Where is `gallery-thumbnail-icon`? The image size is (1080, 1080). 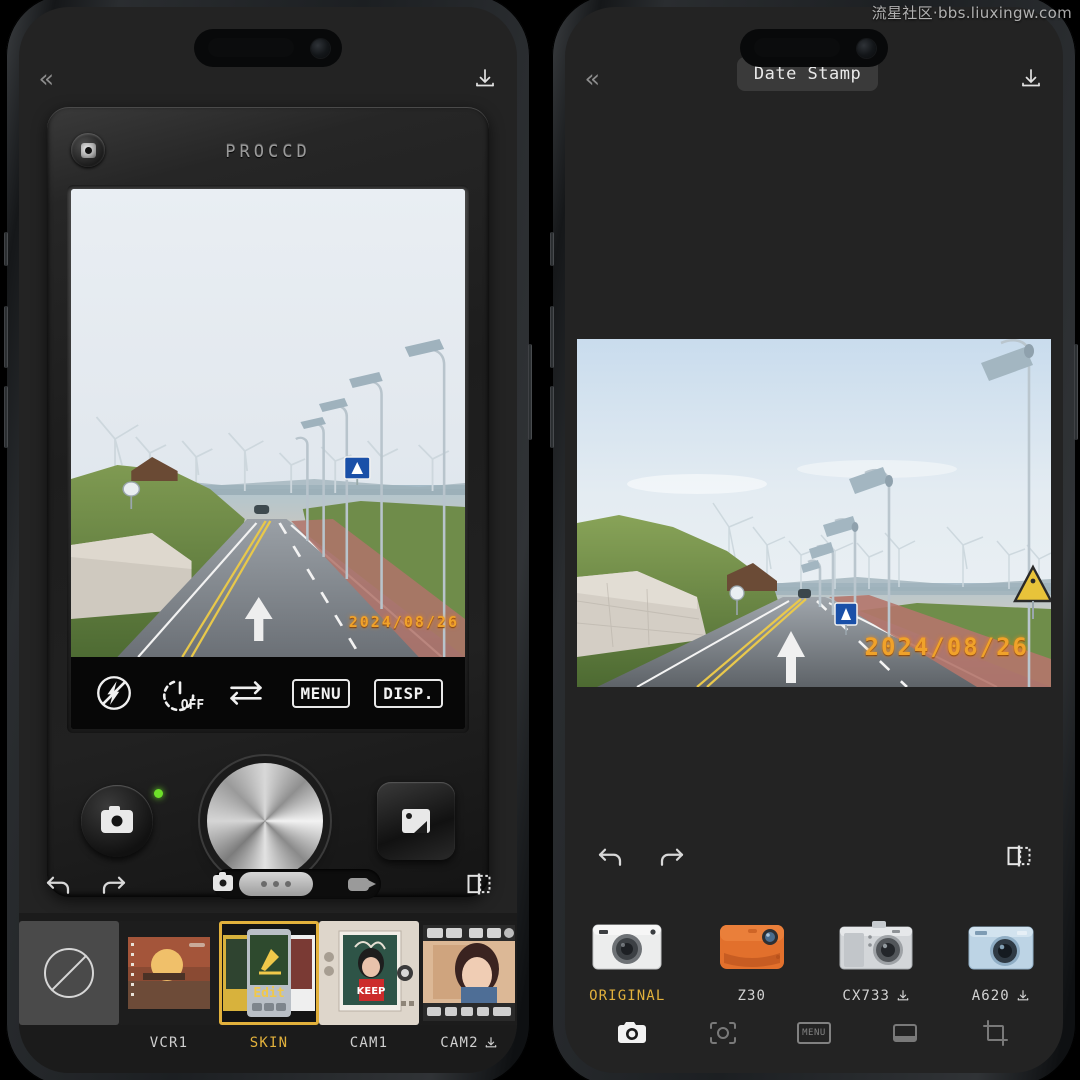 gallery-thumbnail-icon is located at coordinates (416, 821).